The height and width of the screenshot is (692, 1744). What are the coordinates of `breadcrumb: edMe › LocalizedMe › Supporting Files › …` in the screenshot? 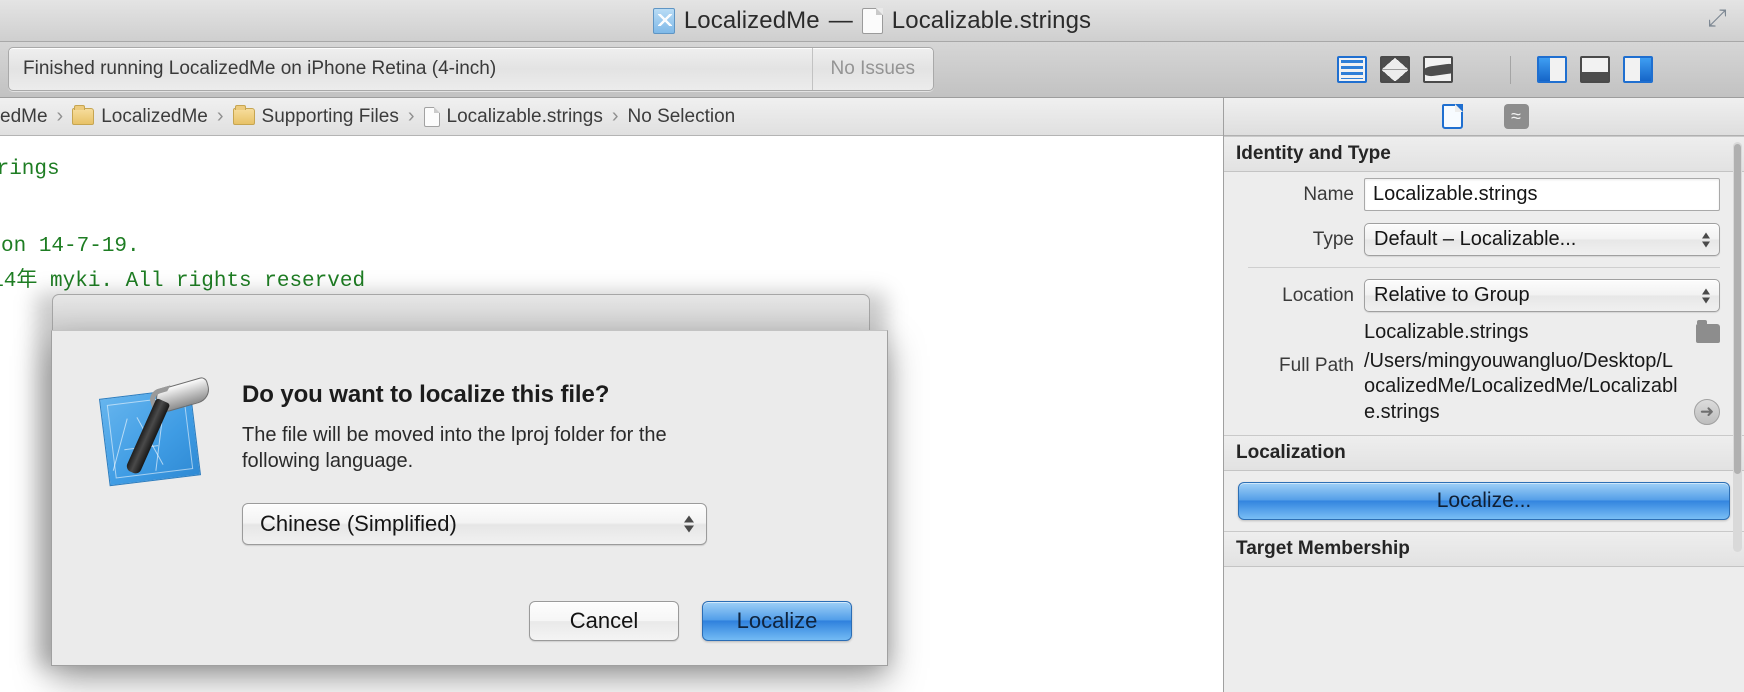 It's located at (611, 117).